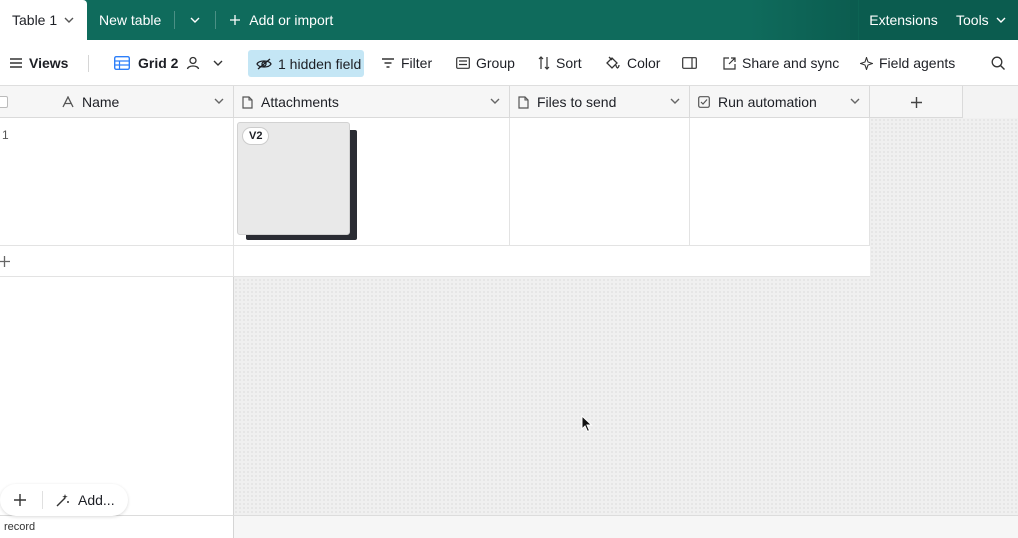 Image resolution: width=1018 pixels, height=538 pixels. I want to click on add-record-row, so click(435, 261).